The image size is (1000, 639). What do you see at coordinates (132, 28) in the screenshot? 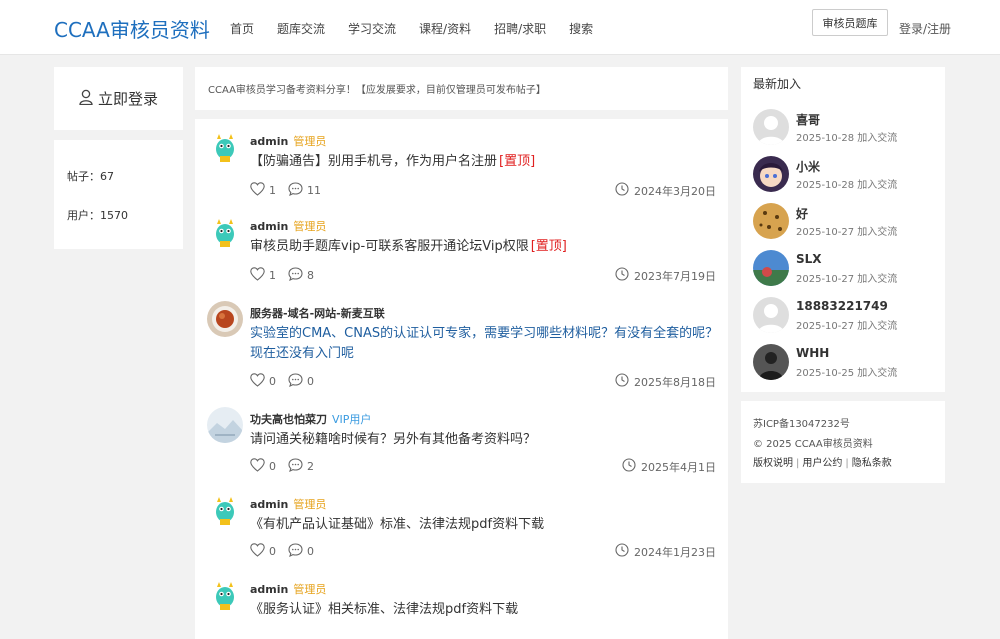
I see `site-logo: CCAA审核员资料` at bounding box center [132, 28].